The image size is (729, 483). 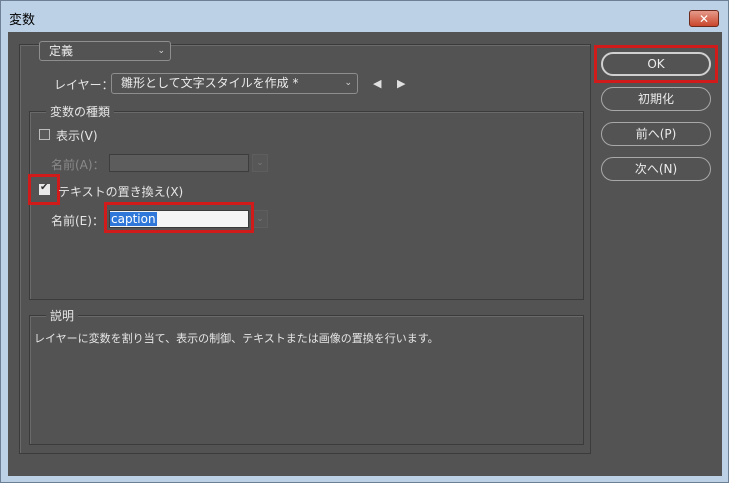 What do you see at coordinates (78, 165) in the screenshot?
I see `visibility-name-label: 名前(A)：` at bounding box center [78, 165].